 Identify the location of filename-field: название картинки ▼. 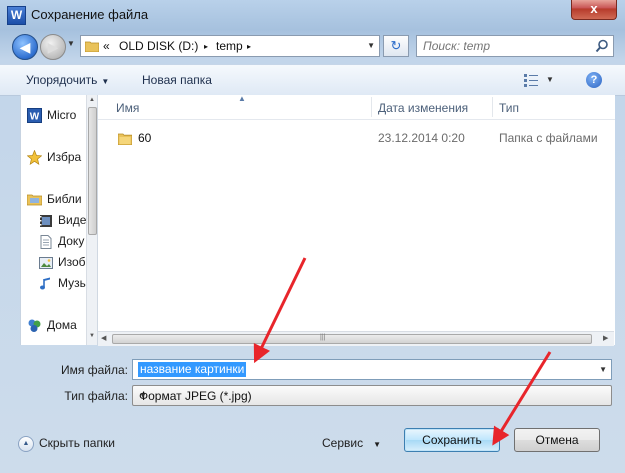
(372, 369).